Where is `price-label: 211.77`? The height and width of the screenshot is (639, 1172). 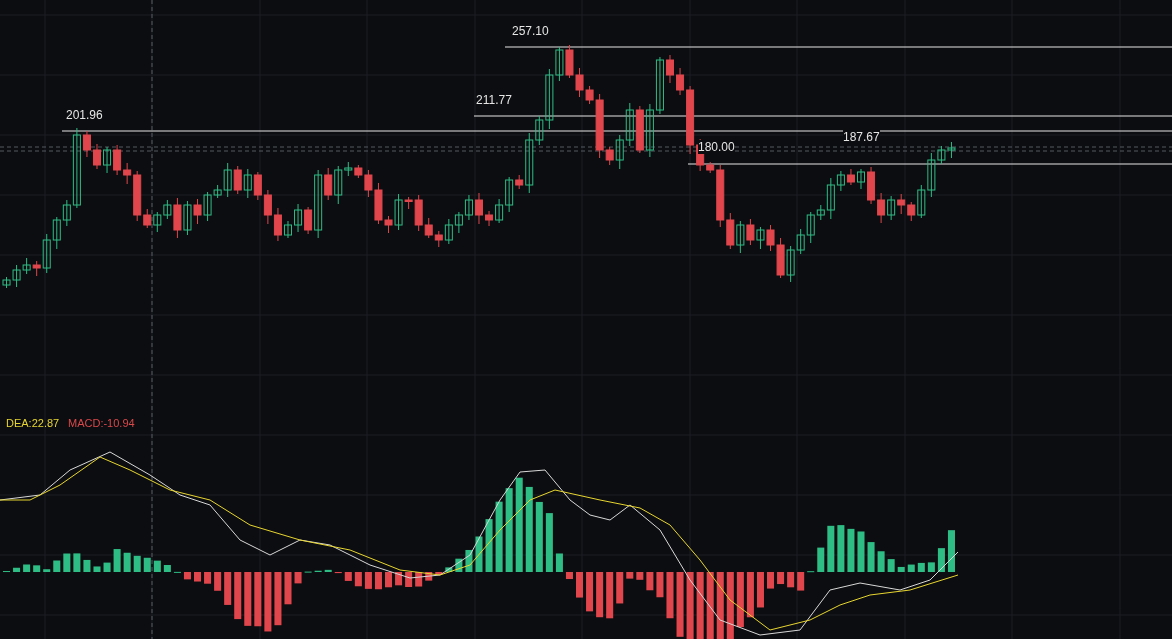
price-label: 211.77 is located at coordinates (494, 100).